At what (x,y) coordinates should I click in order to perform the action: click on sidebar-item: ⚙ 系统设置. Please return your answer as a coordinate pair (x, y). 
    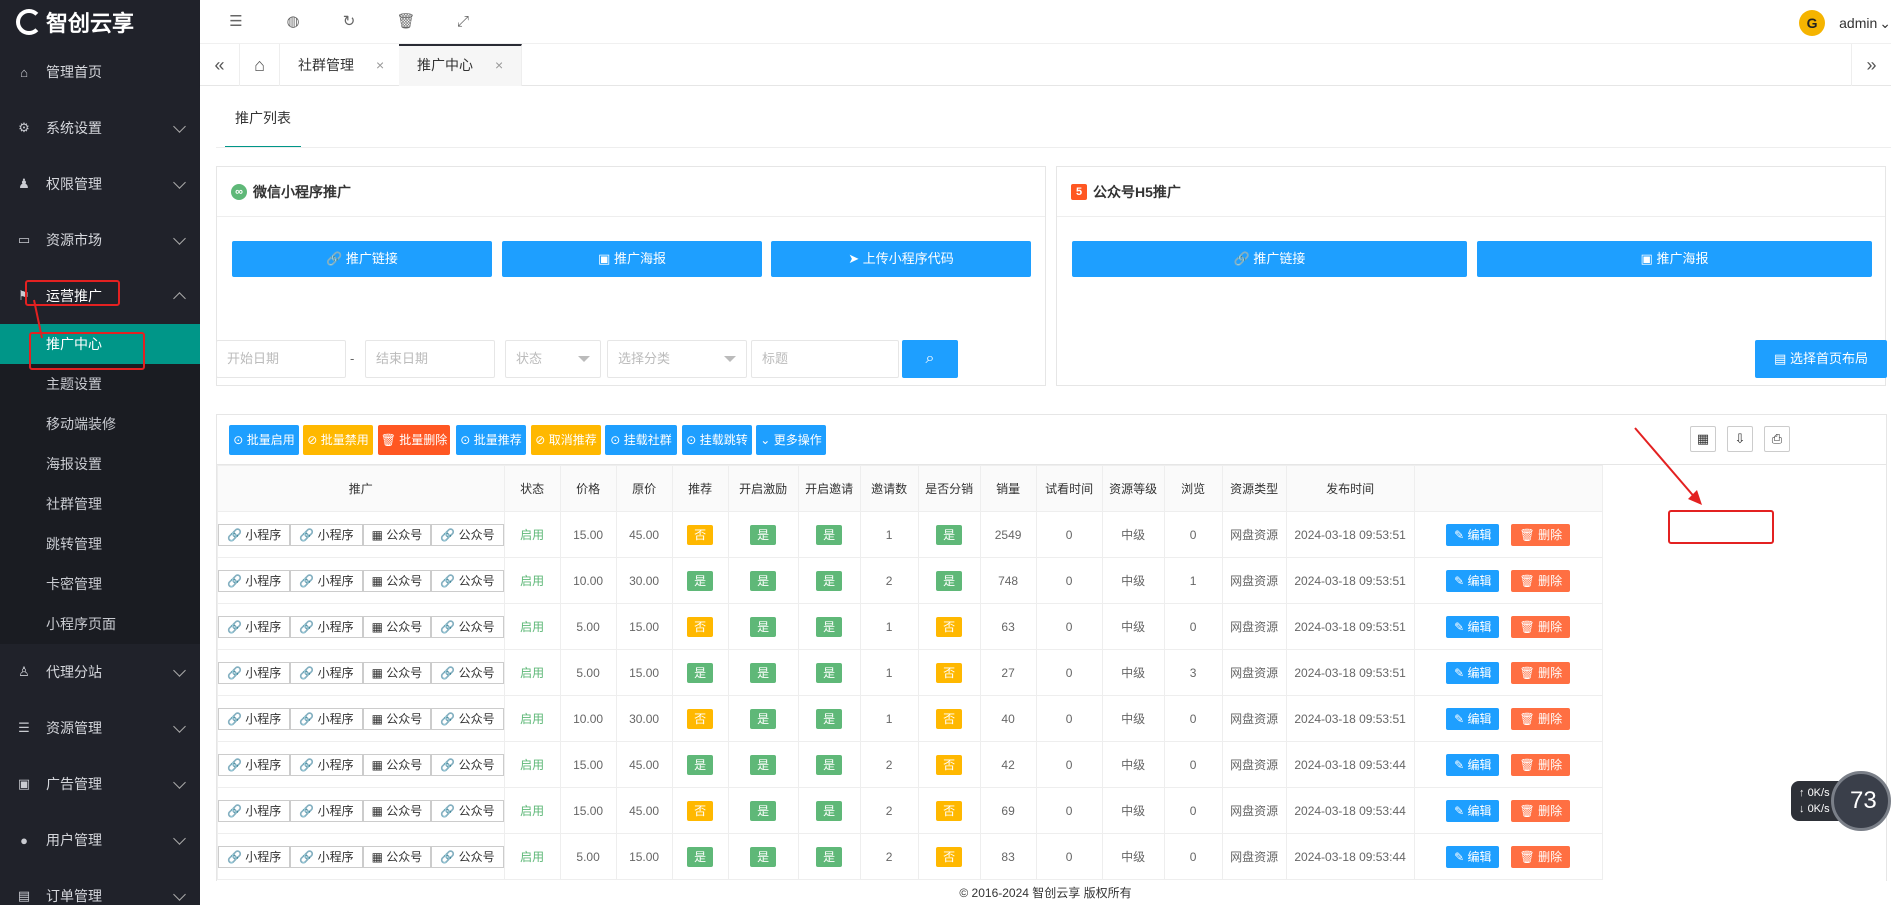
    Looking at the image, I should click on (100, 128).